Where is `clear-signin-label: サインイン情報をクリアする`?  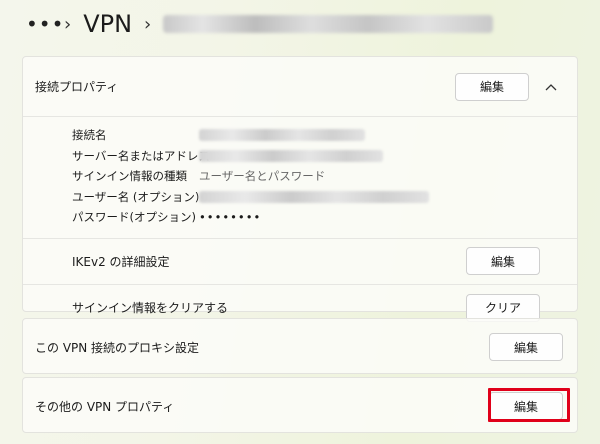 clear-signin-label: サインイン情報をクリアする is located at coordinates (150, 308).